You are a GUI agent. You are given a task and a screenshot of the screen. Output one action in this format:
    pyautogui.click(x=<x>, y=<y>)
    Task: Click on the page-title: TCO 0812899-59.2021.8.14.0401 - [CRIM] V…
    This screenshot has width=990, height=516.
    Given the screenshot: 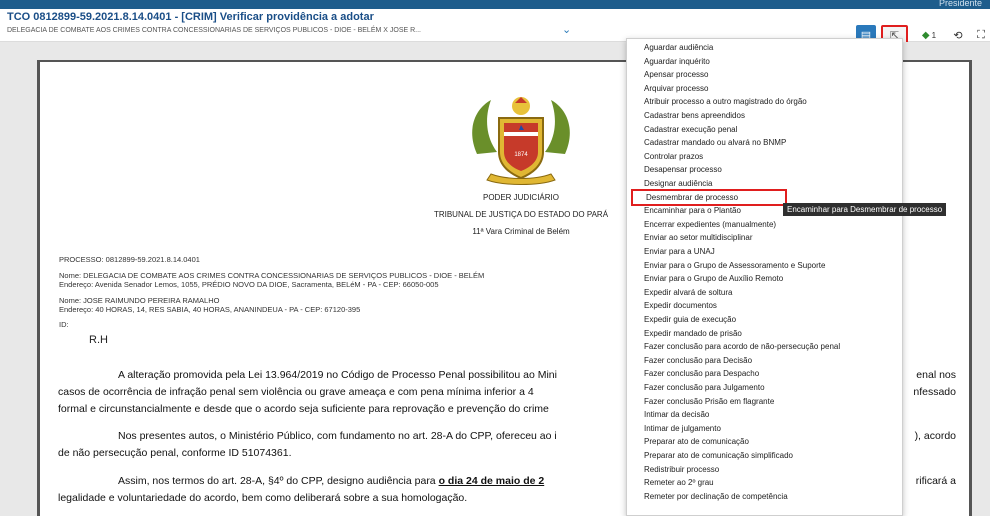 What is the action you would take?
    pyautogui.click(x=190, y=17)
    